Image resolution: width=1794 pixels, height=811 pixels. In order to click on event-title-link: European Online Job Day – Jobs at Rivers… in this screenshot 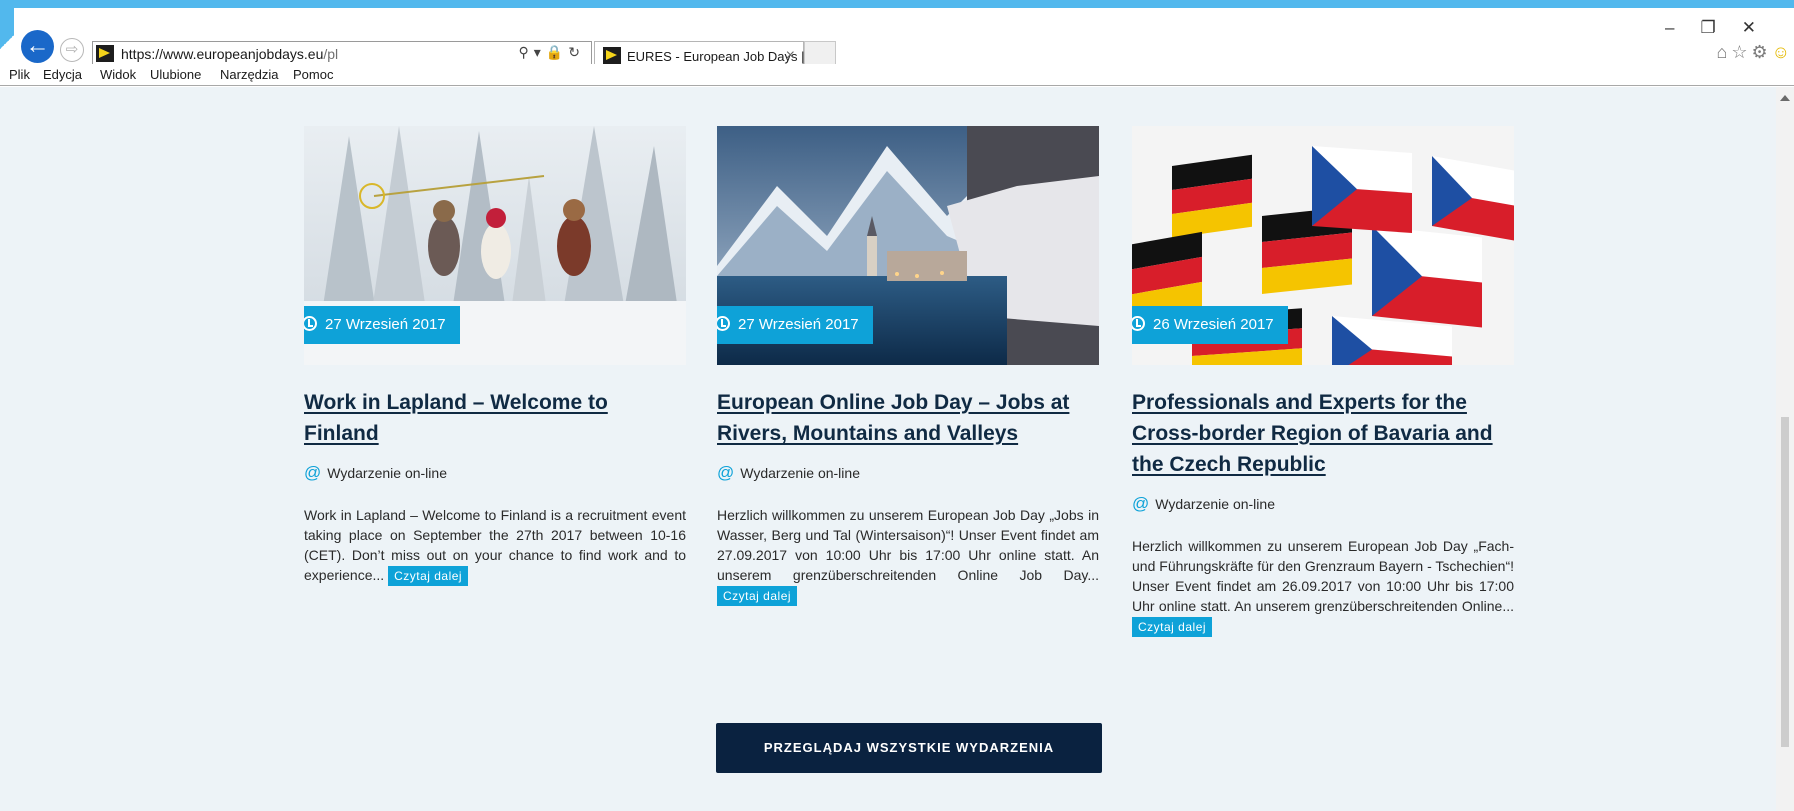, I will do `click(908, 418)`.